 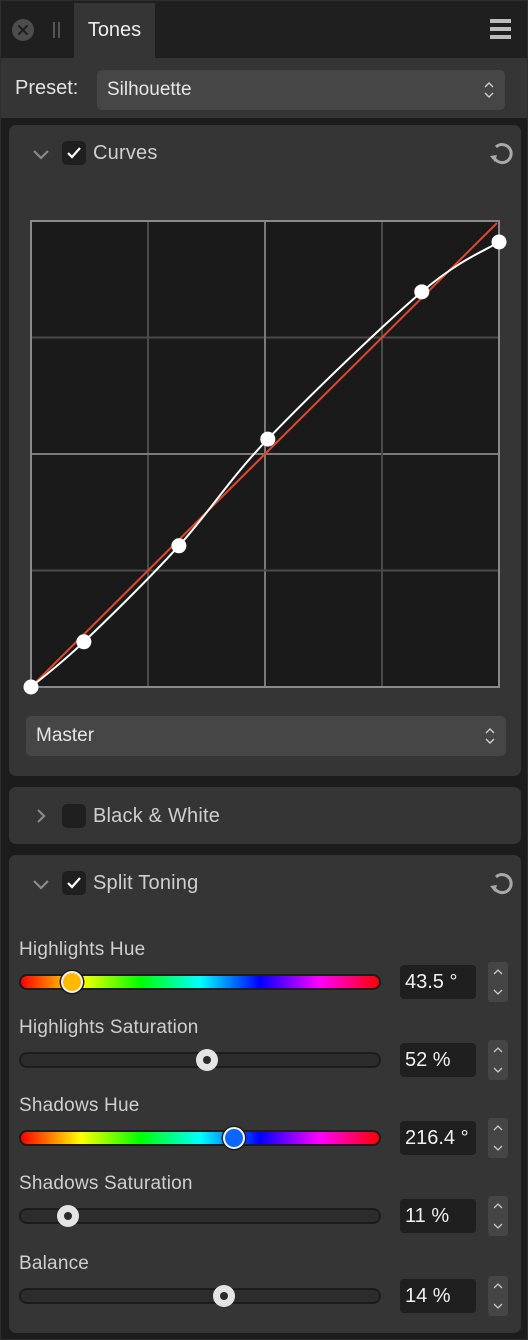 What do you see at coordinates (157, 816) in the screenshot?
I see `black-white-title: Black & White` at bounding box center [157, 816].